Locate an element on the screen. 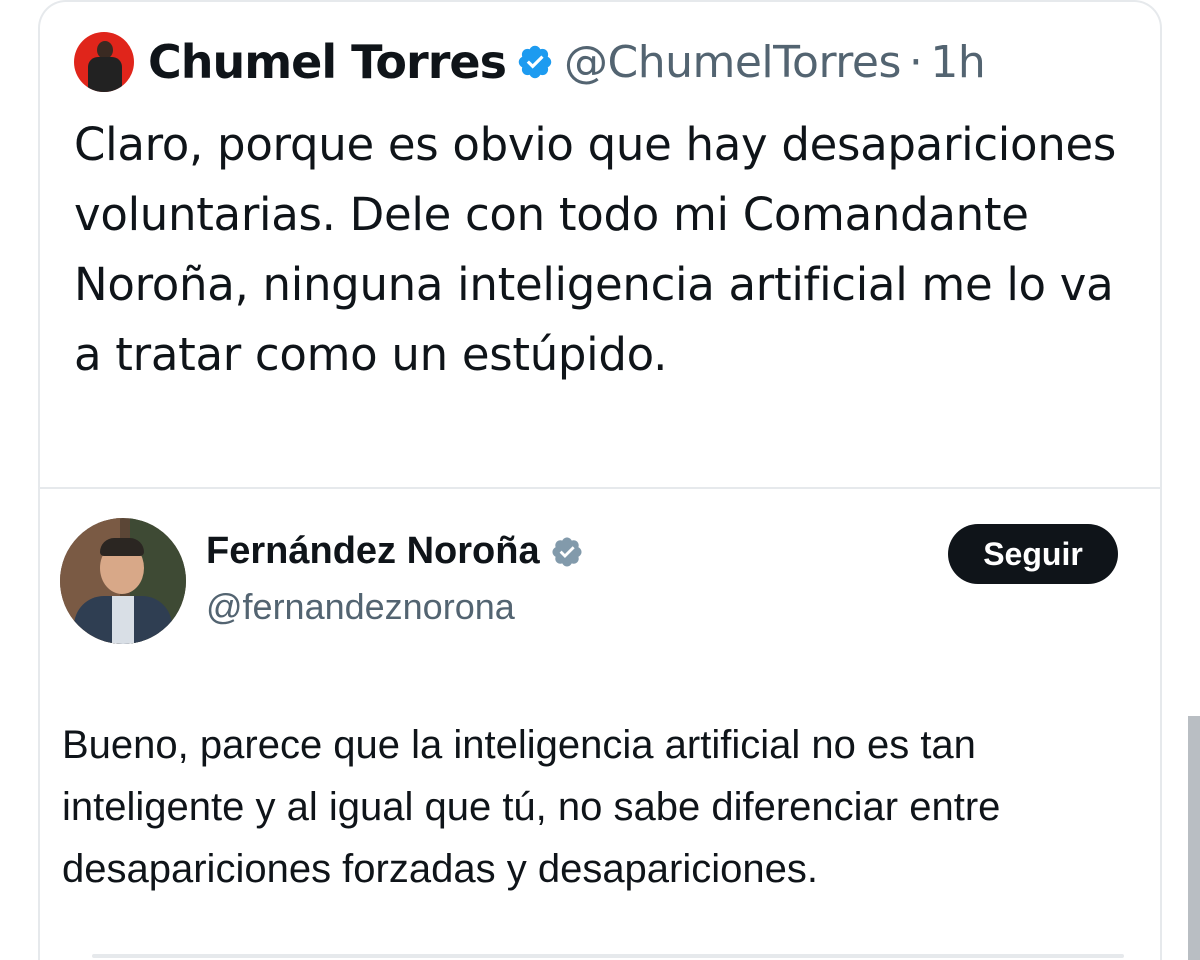 The height and width of the screenshot is (960, 1200). avatar-hair is located at coordinates (122, 547).